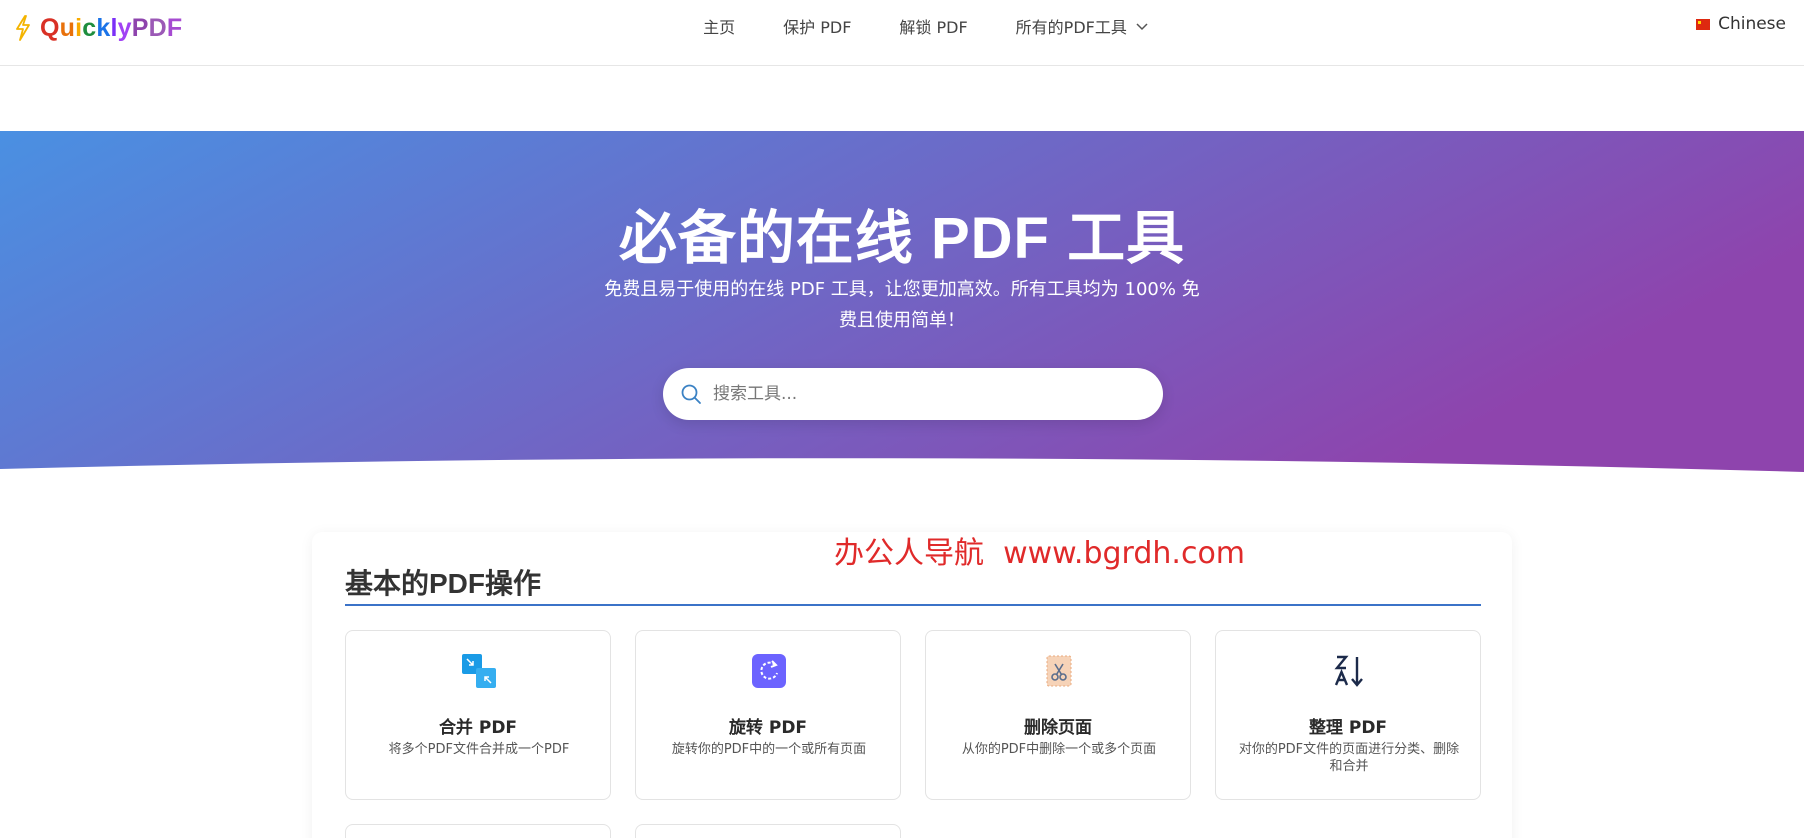  Describe the element at coordinates (902, 238) in the screenshot. I see `hero-title: 必备的在线 PDF 工具` at that location.